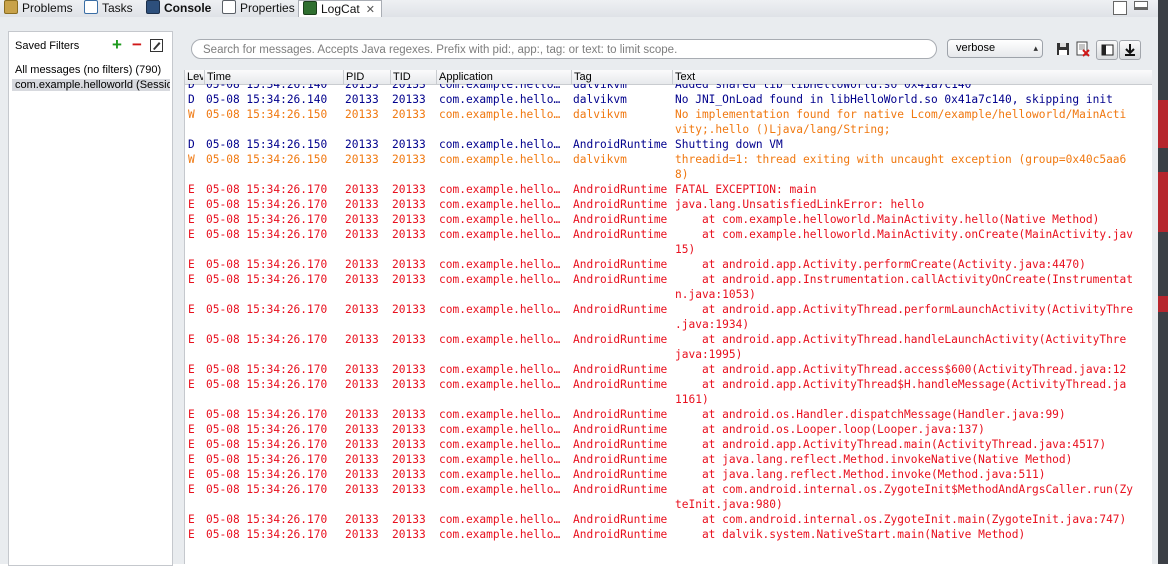 The height and width of the screenshot is (566, 1168). Describe the element at coordinates (668, 399) in the screenshot. I see `log-row-continuation: 1161)` at that location.